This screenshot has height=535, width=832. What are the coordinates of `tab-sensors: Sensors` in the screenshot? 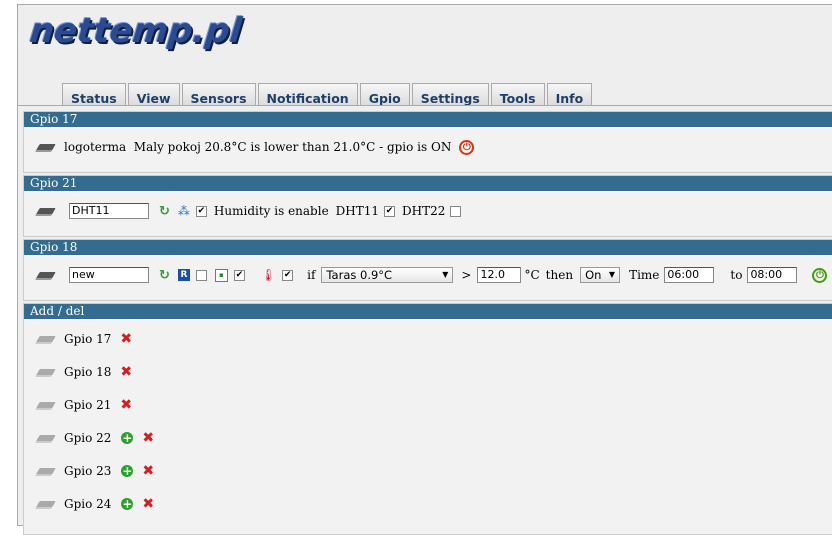 It's located at (218, 94).